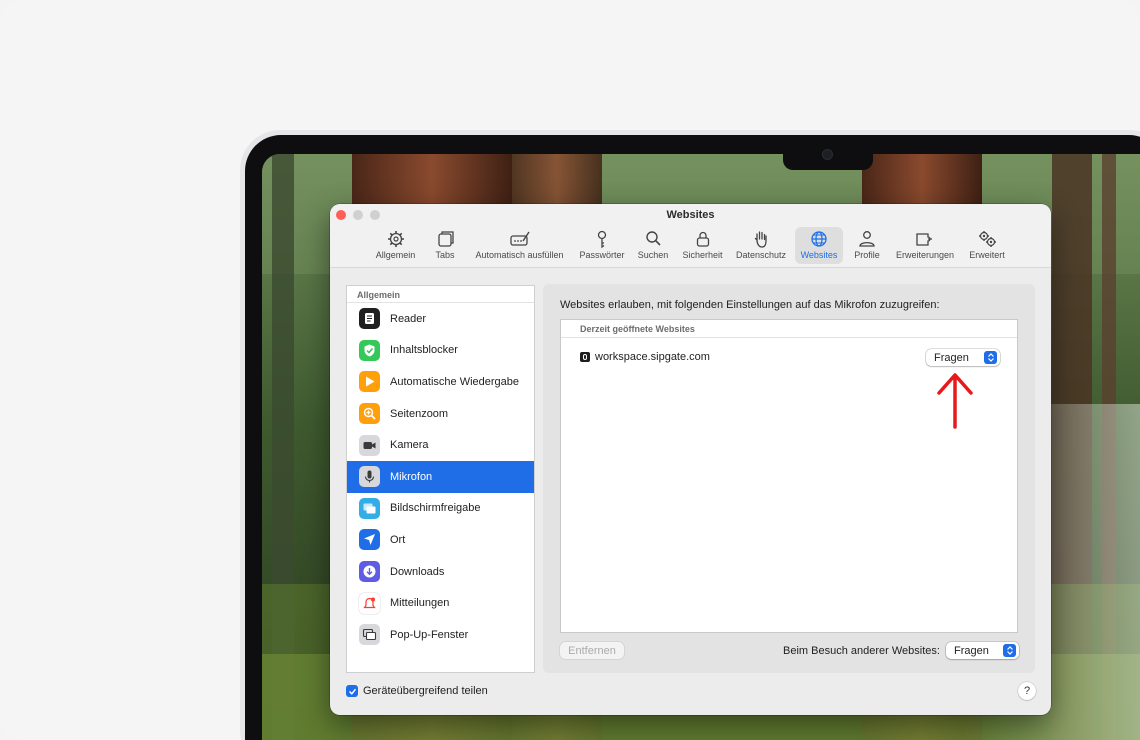  I want to click on sidebar-item-bildschirmfreigabe: Bildschirmfreigabe, so click(440, 509).